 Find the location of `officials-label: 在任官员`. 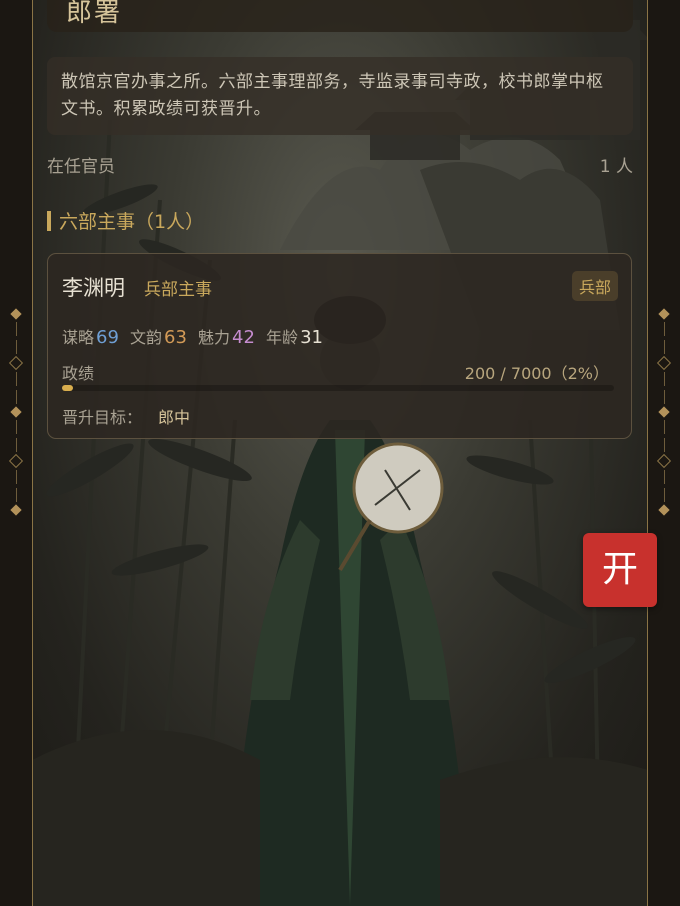

officials-label: 在任官员 is located at coordinates (81, 167).